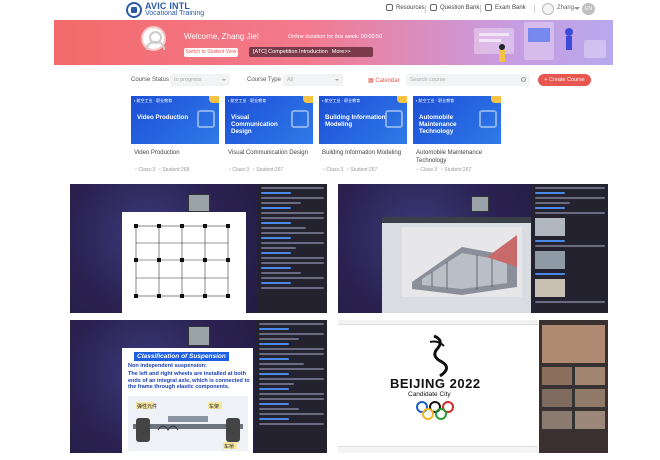 This screenshot has height=460, width=660. What do you see at coordinates (433, 7) in the screenshot?
I see `question-bank-icon` at bounding box center [433, 7].